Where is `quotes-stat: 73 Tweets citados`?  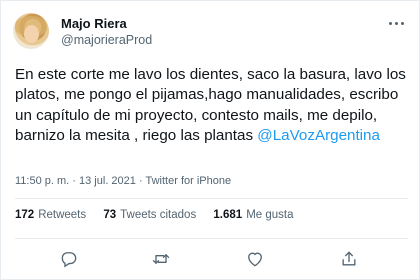
quotes-stat: 73 Tweets citados is located at coordinates (149, 215).